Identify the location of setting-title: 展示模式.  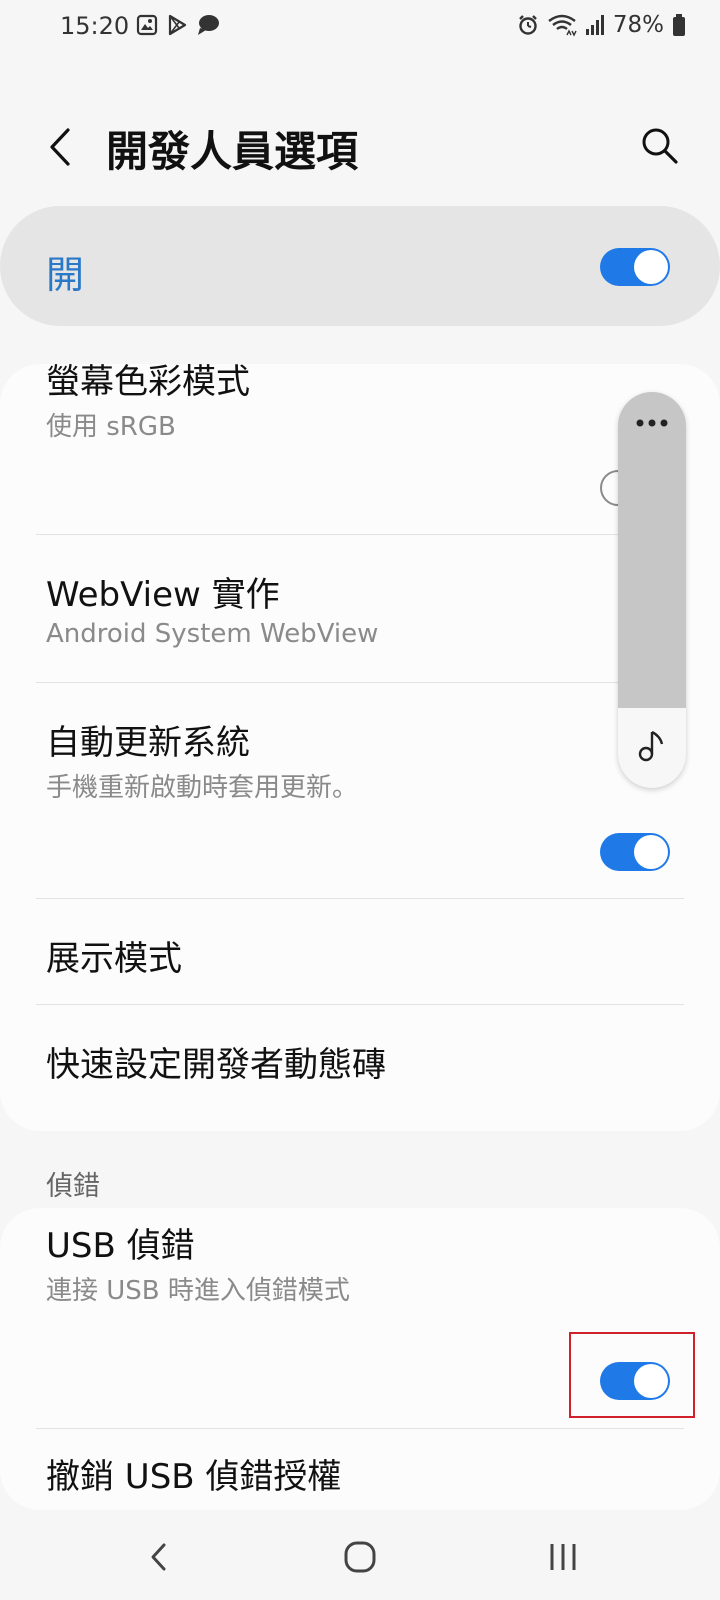
(114, 959).